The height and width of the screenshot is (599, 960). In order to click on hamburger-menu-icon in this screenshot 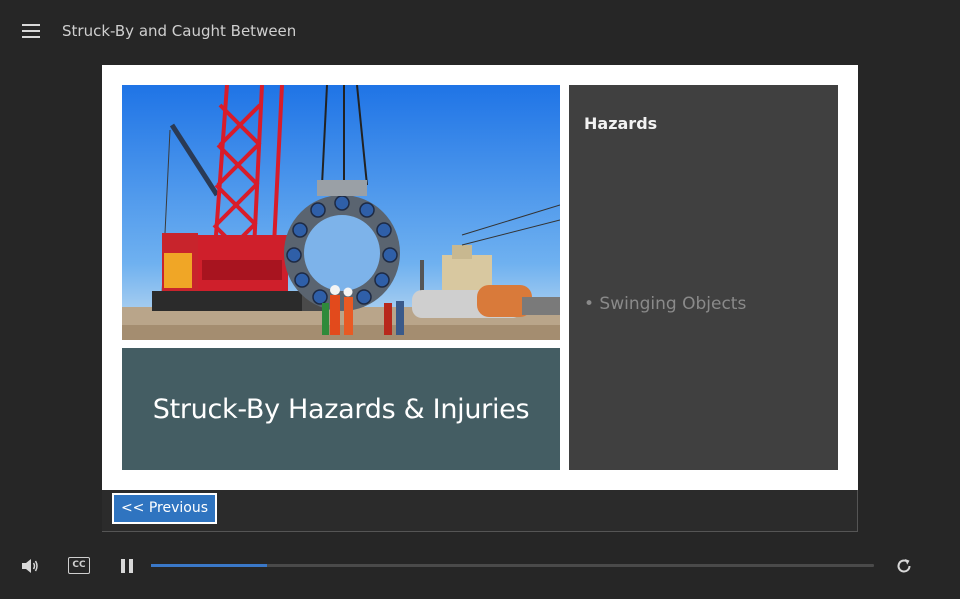, I will do `click(33, 33)`.